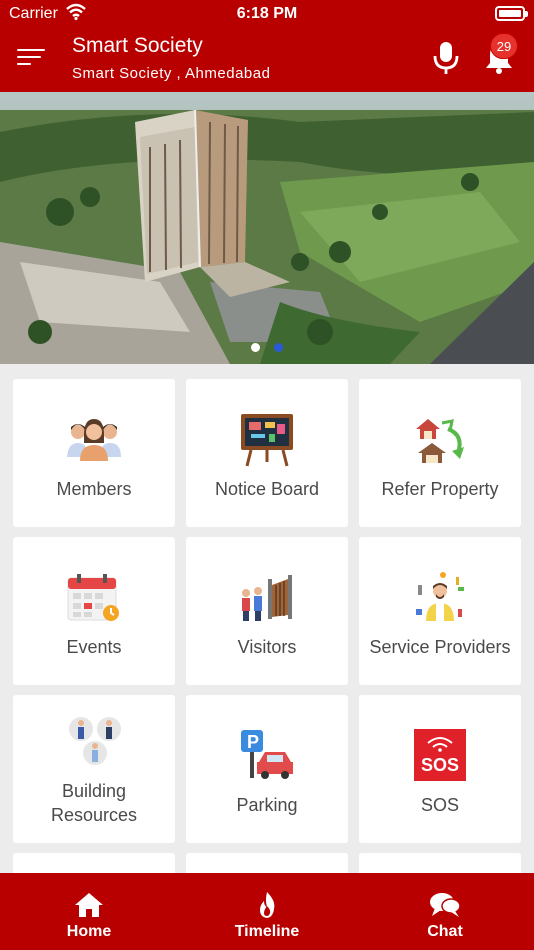  Describe the element at coordinates (440, 596) in the screenshot. I see `service-provider-icon` at that location.